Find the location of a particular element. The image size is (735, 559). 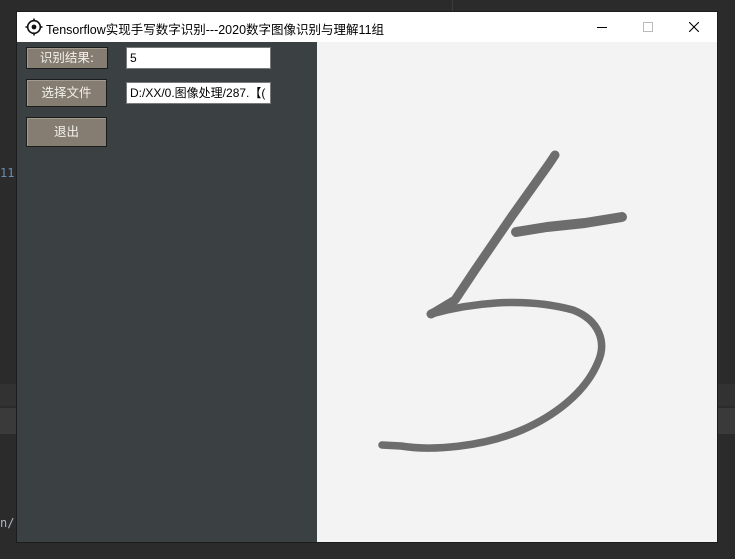

maximize-icon is located at coordinates (648, 27).